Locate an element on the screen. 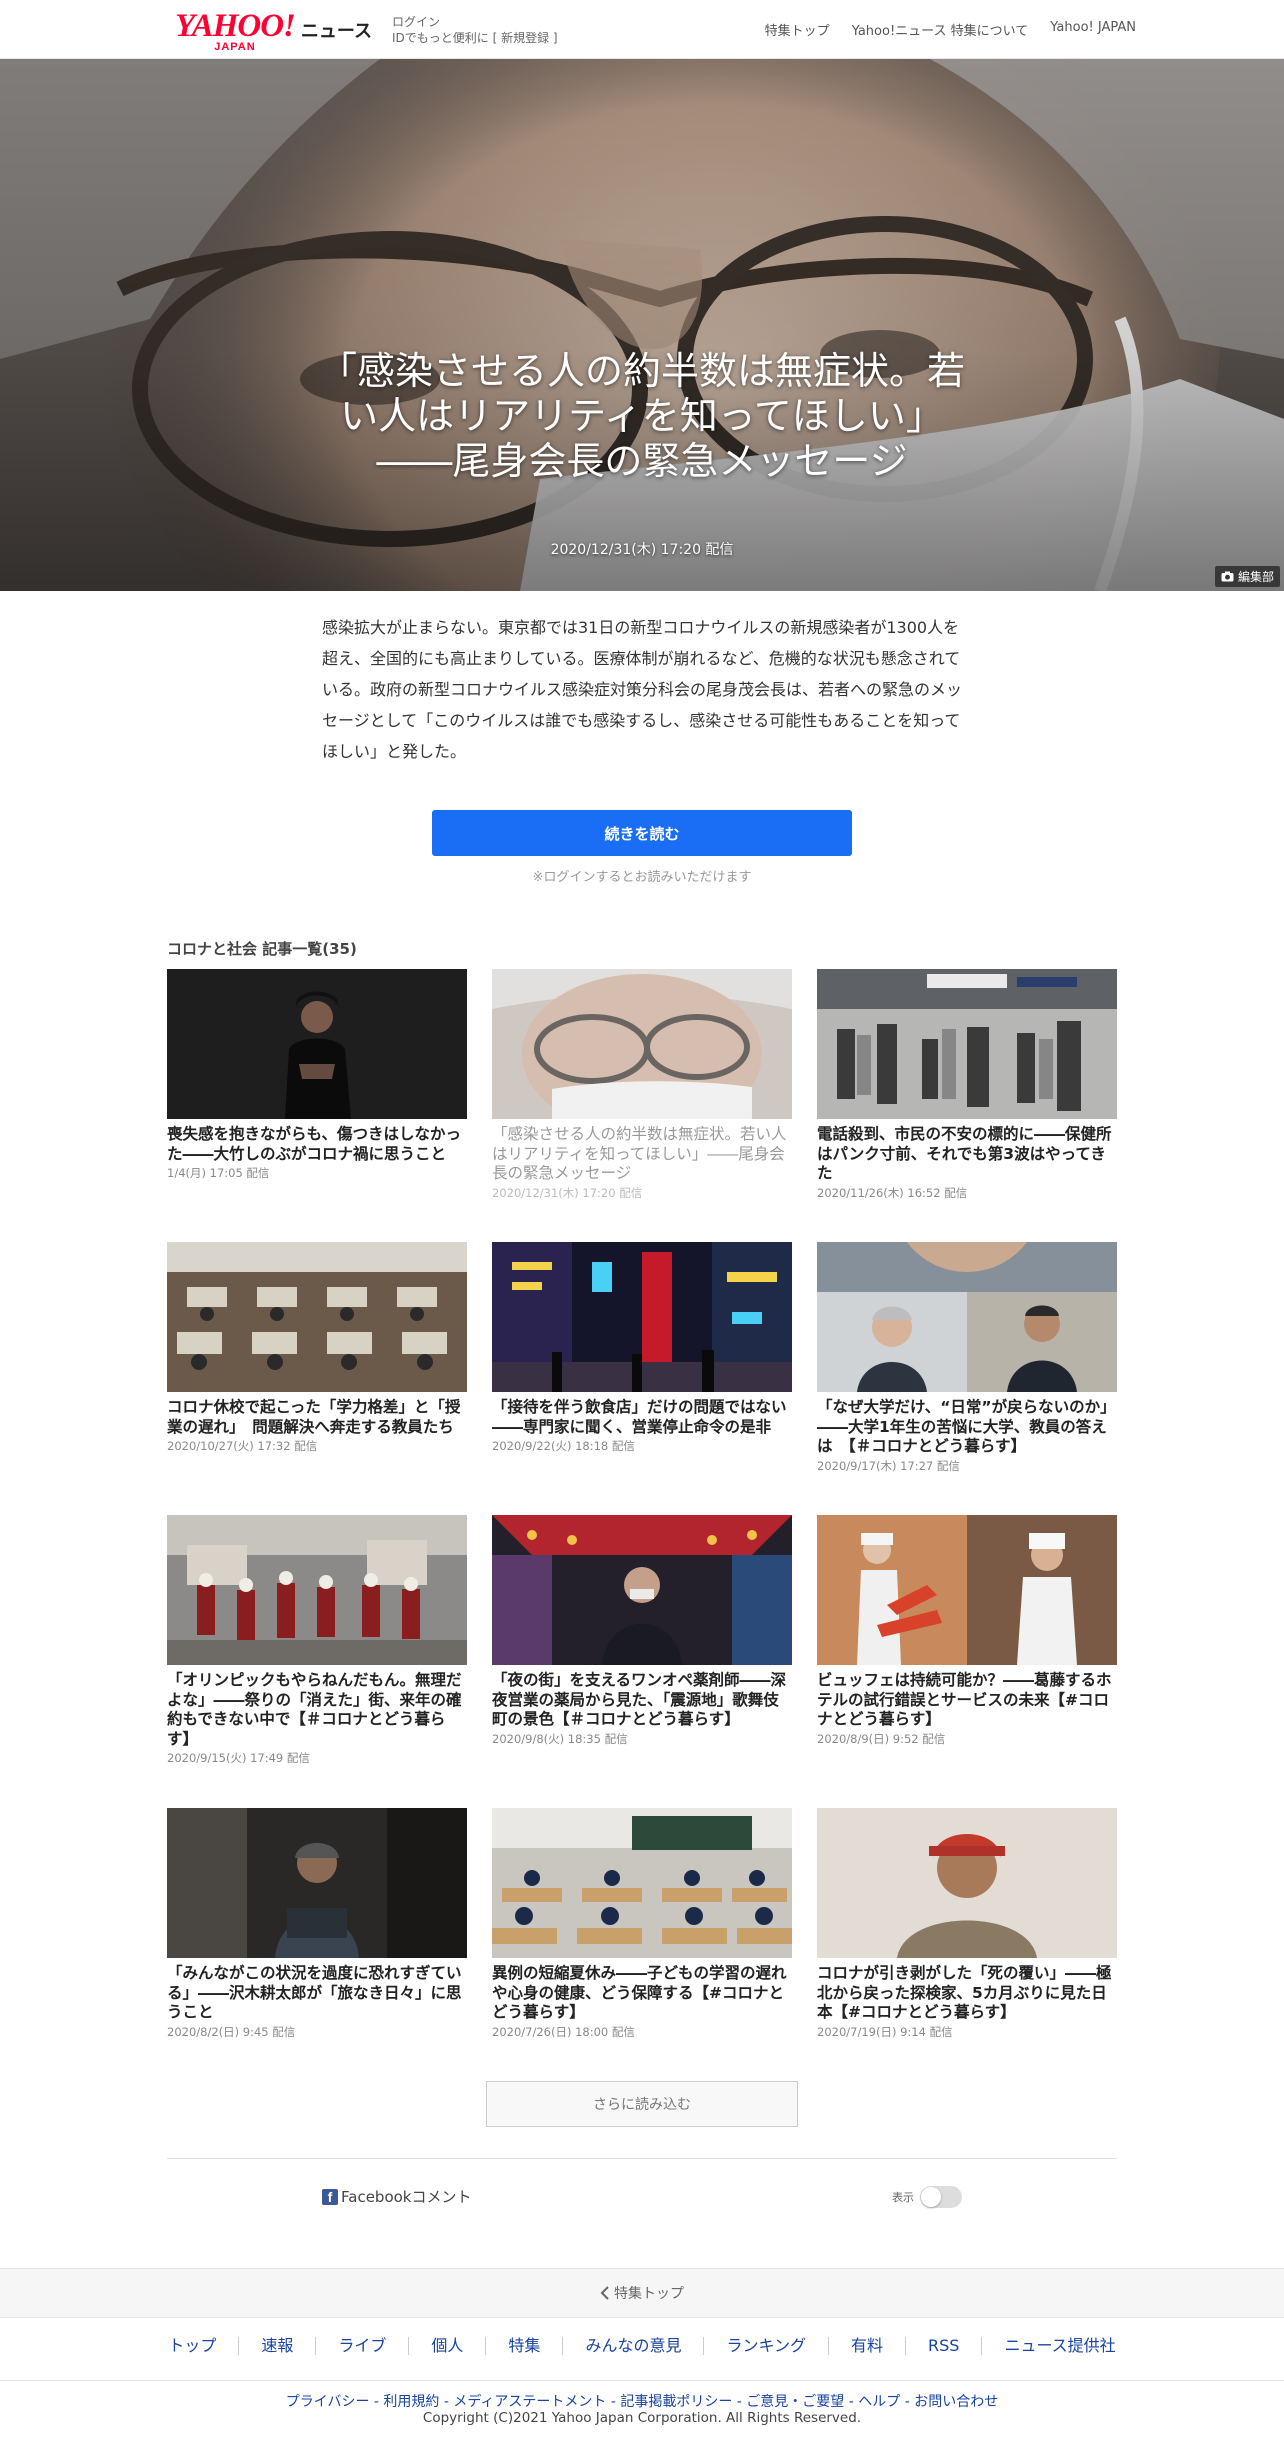 The height and width of the screenshot is (2450, 1284). article-card-date: 2020/9/8(火) 18:35 配信 is located at coordinates (560, 1738).